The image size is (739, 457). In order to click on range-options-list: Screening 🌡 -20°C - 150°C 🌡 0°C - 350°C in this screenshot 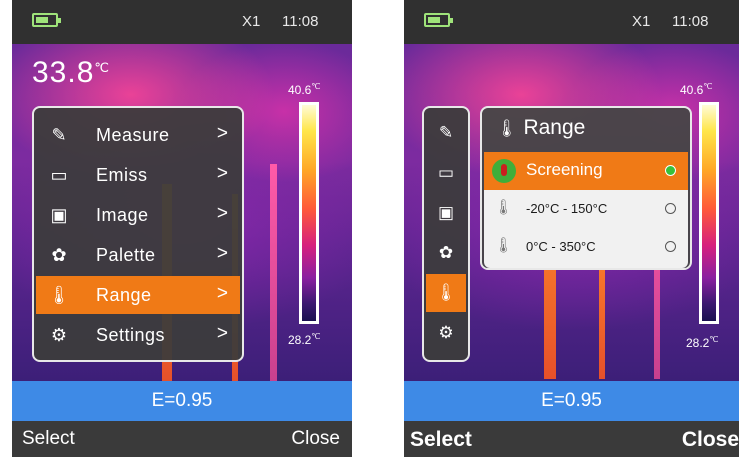, I will do `click(586, 210)`.